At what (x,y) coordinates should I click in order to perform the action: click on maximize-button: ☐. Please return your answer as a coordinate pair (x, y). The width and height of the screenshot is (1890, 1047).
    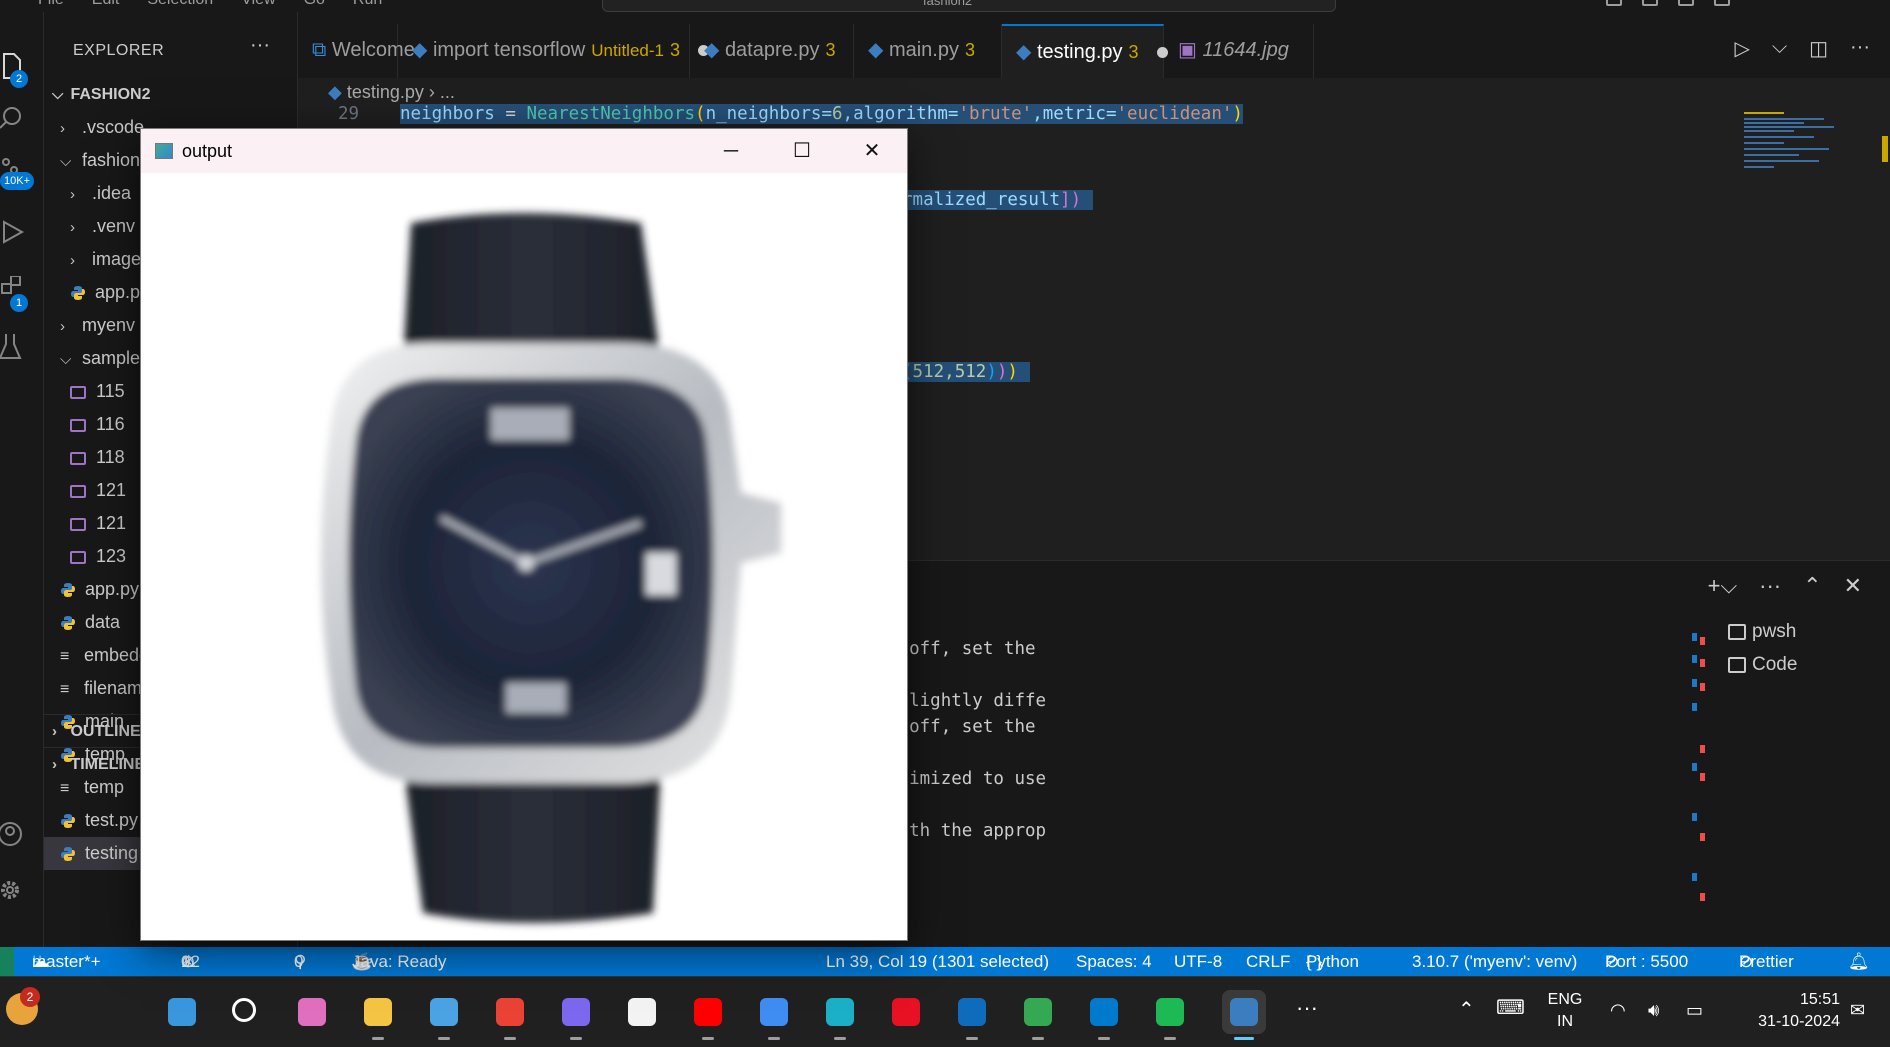
    Looking at the image, I should click on (802, 151).